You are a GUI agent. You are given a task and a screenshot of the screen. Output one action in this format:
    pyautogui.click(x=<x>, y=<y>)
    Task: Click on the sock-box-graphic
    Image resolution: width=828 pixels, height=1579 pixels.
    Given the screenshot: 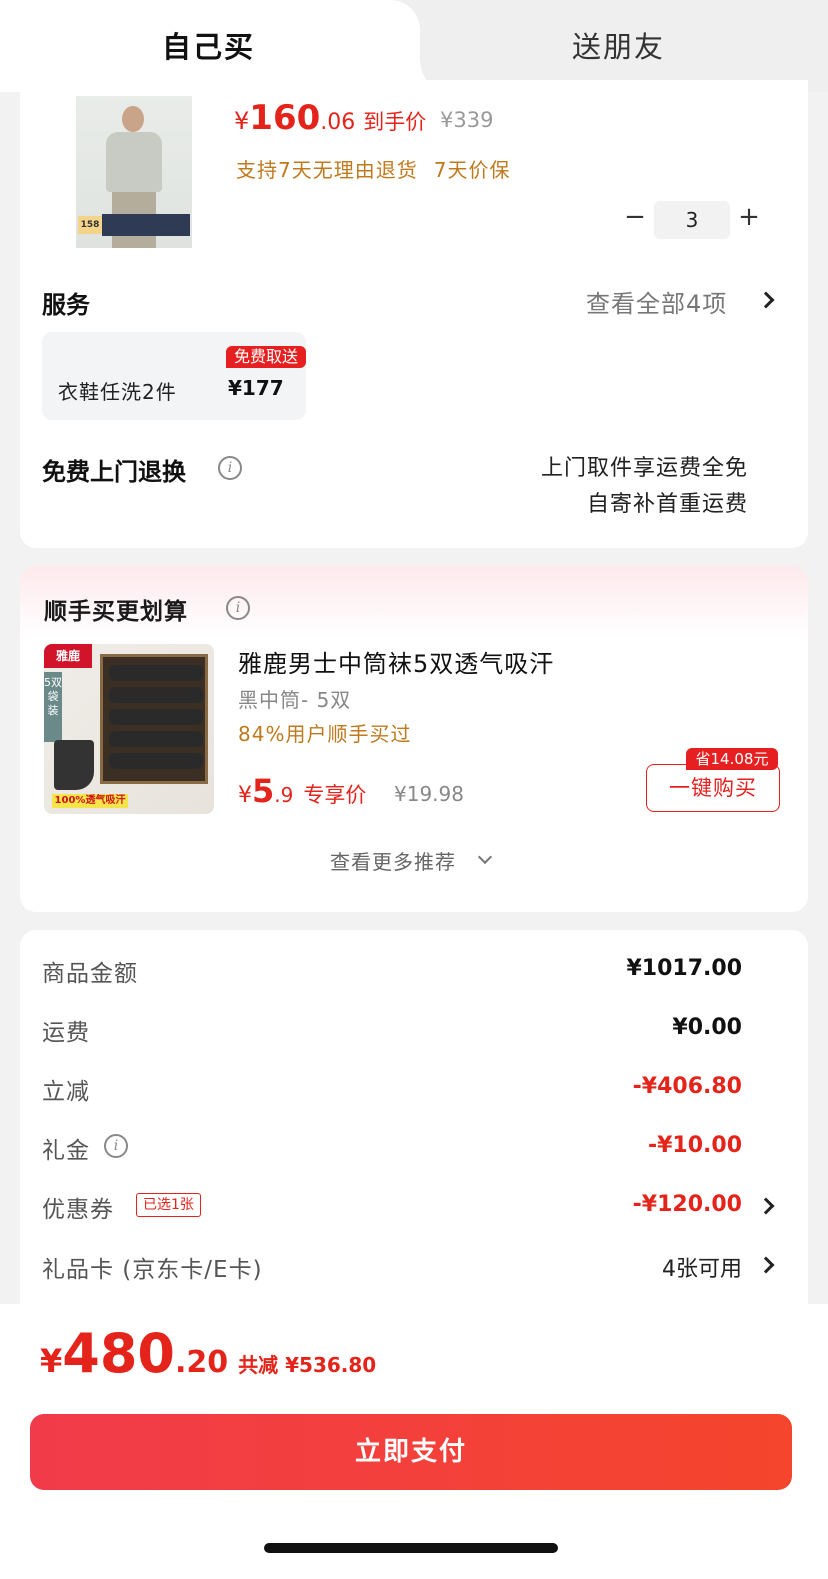 What is the action you would take?
    pyautogui.click(x=154, y=719)
    